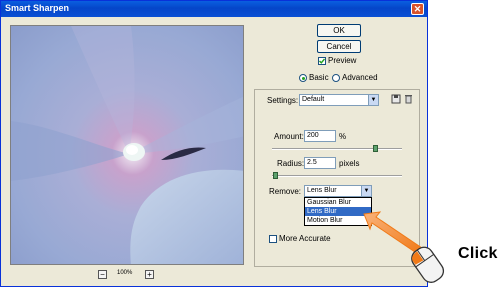 The height and width of the screenshot is (299, 500). I want to click on preview-checkbox, so click(322, 61).